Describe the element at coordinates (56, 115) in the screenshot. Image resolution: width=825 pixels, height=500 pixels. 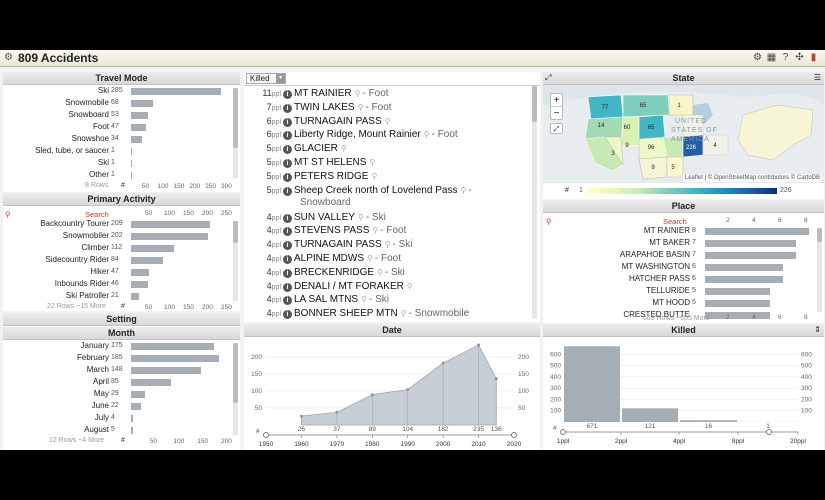
I see `travel_mode-row-label: Snowboard` at that location.